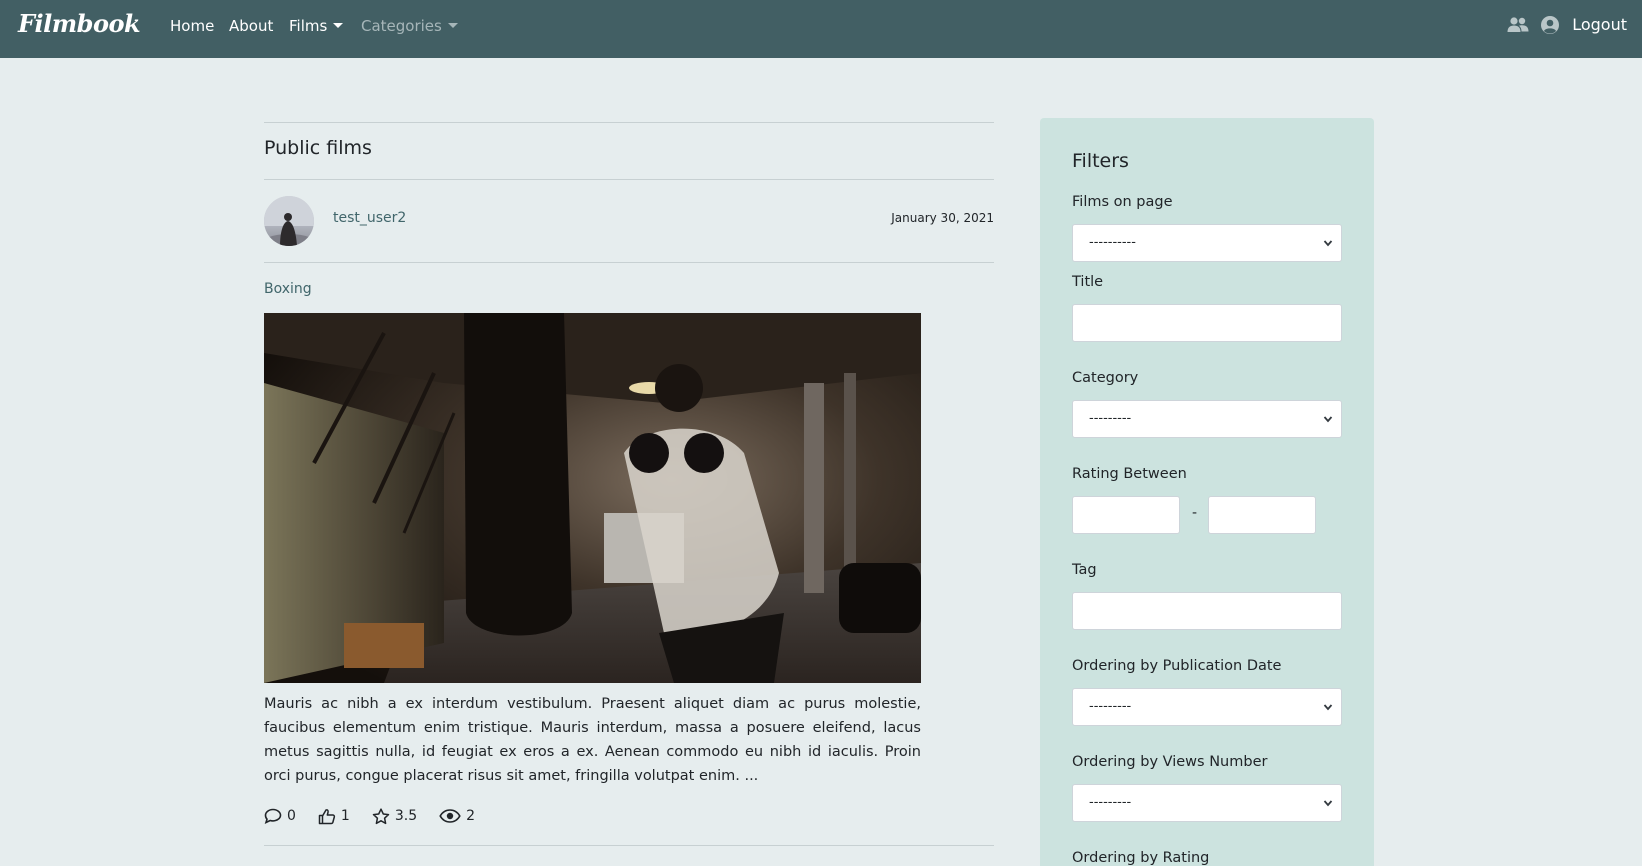 Image resolution: width=1642 pixels, height=866 pixels. I want to click on nav-categories-label: Categories, so click(401, 26).